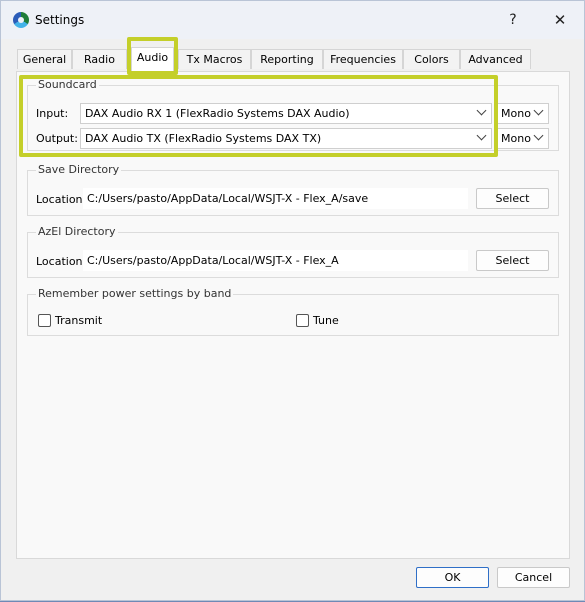 The image size is (585, 602). What do you see at coordinates (44, 320) in the screenshot?
I see `transmit-checkbox` at bounding box center [44, 320].